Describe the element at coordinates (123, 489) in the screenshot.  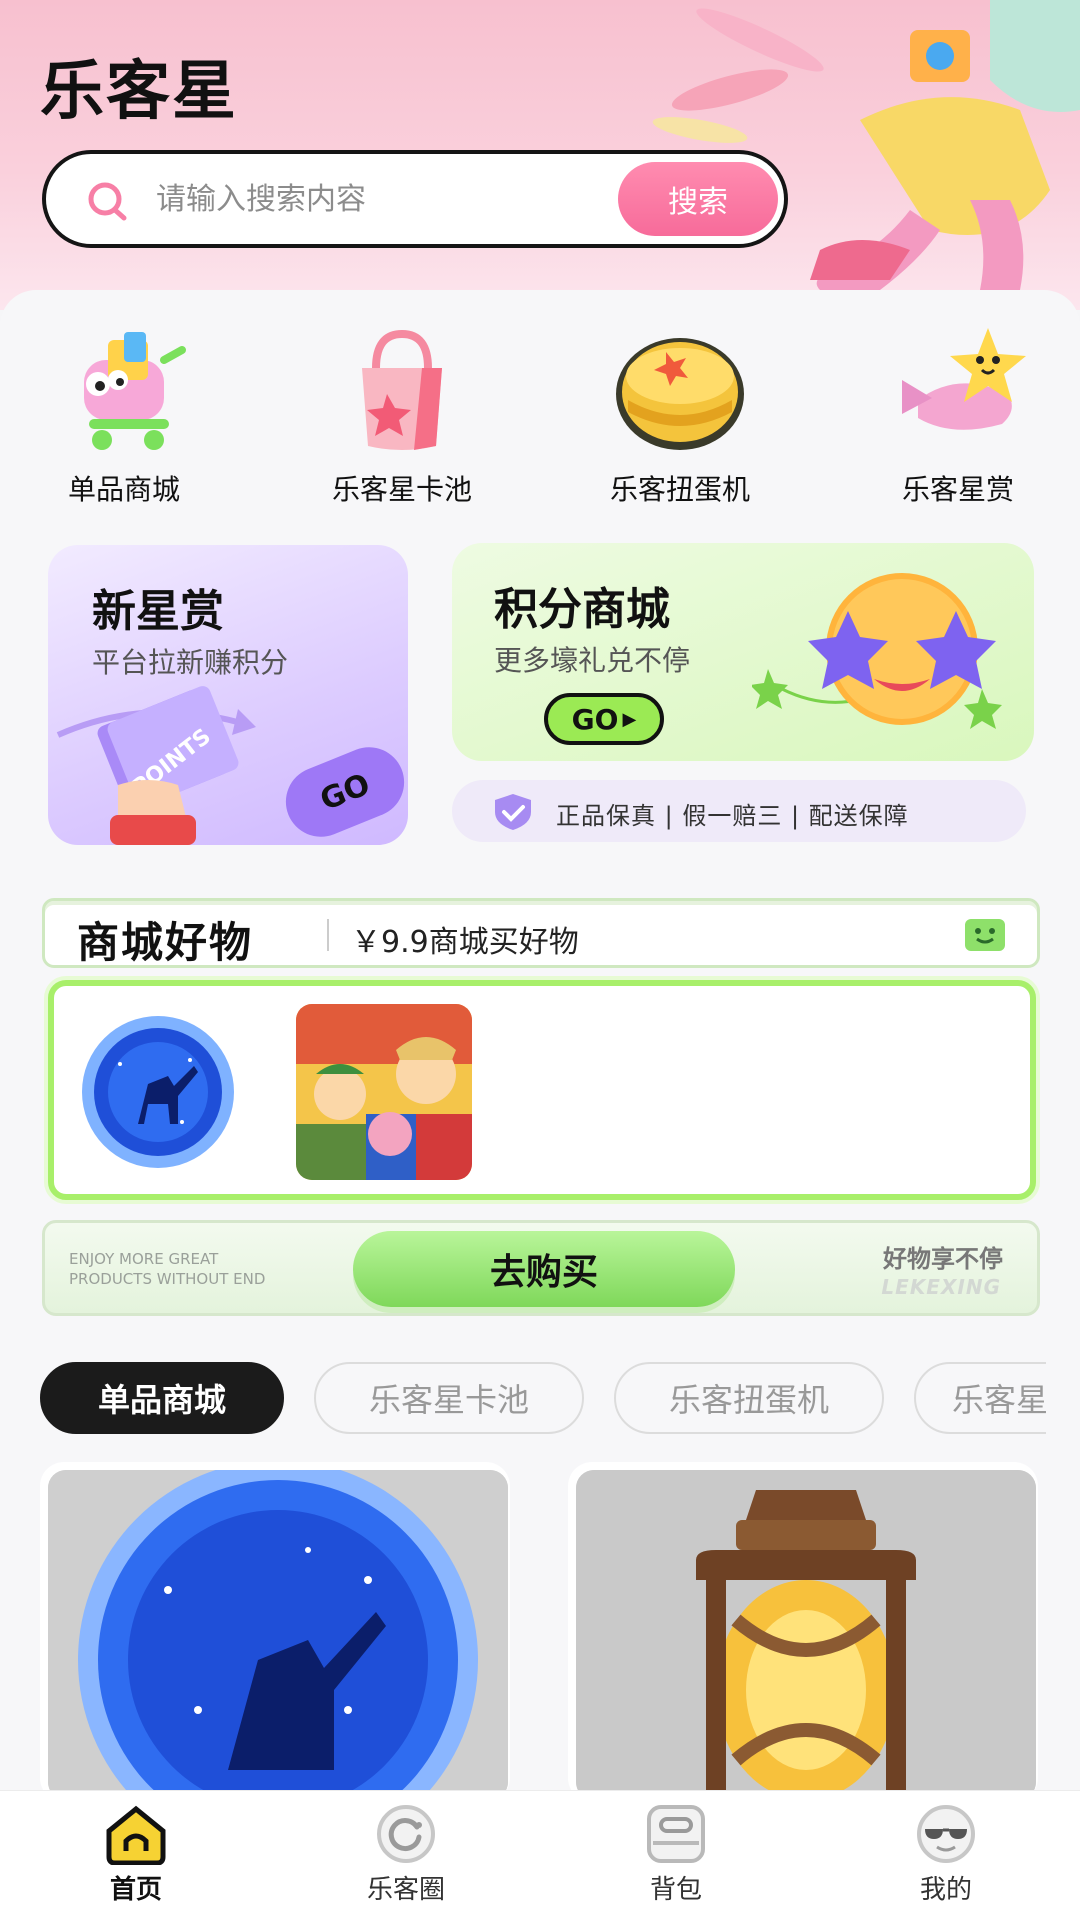
I see `category-label: 单品商城` at that location.